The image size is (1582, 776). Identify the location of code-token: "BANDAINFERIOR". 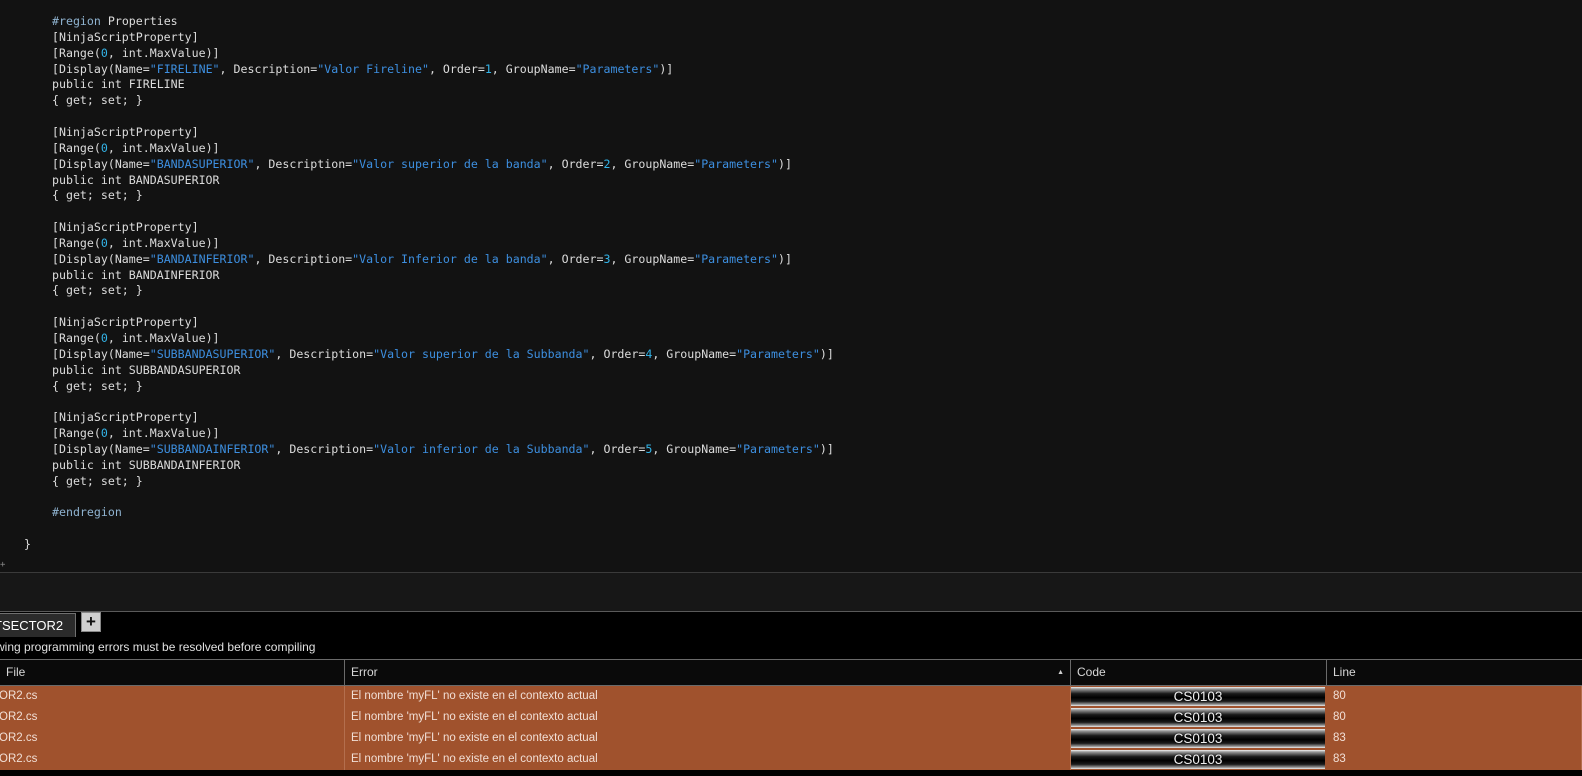
(202, 258).